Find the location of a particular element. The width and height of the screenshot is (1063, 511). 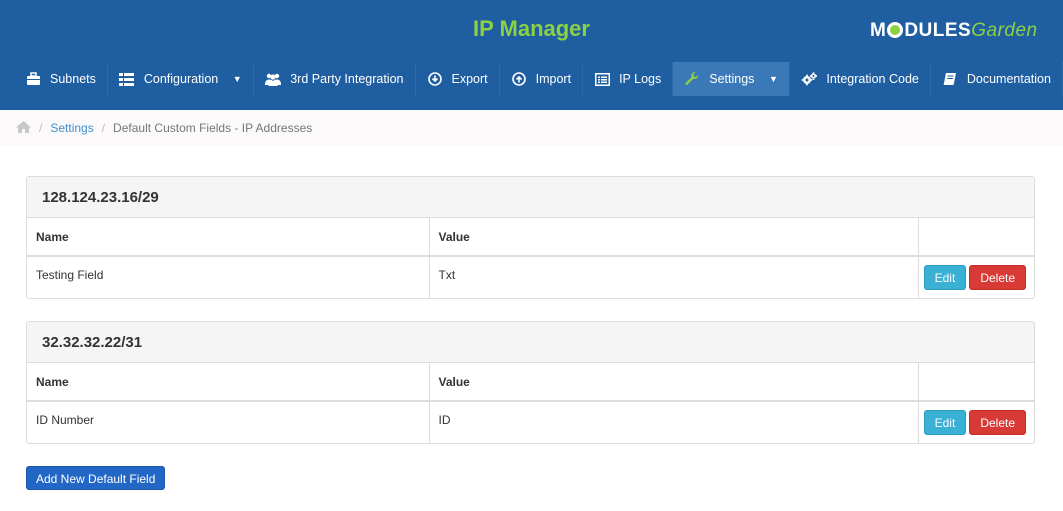

users-icon is located at coordinates (273, 79).